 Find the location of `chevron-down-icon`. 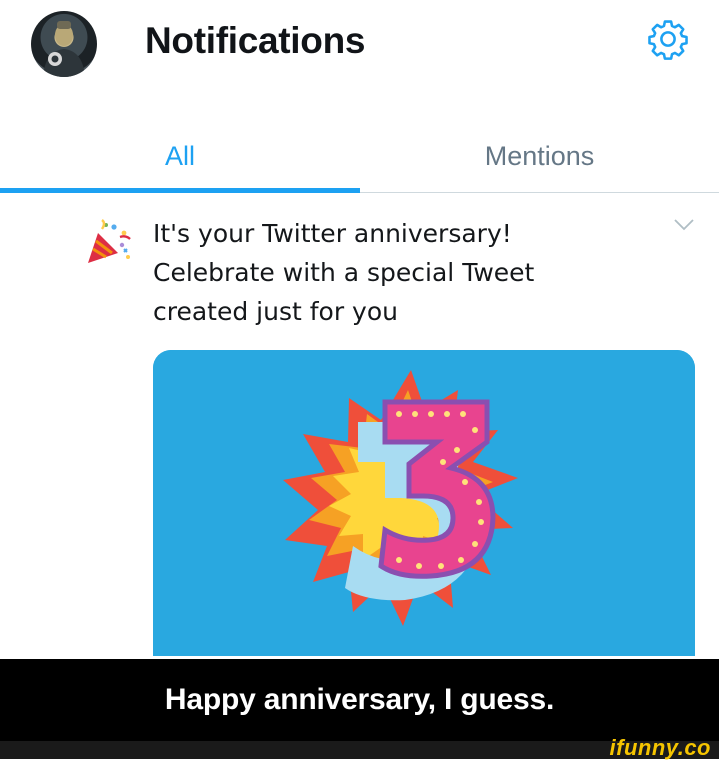

chevron-down-icon is located at coordinates (684, 225).